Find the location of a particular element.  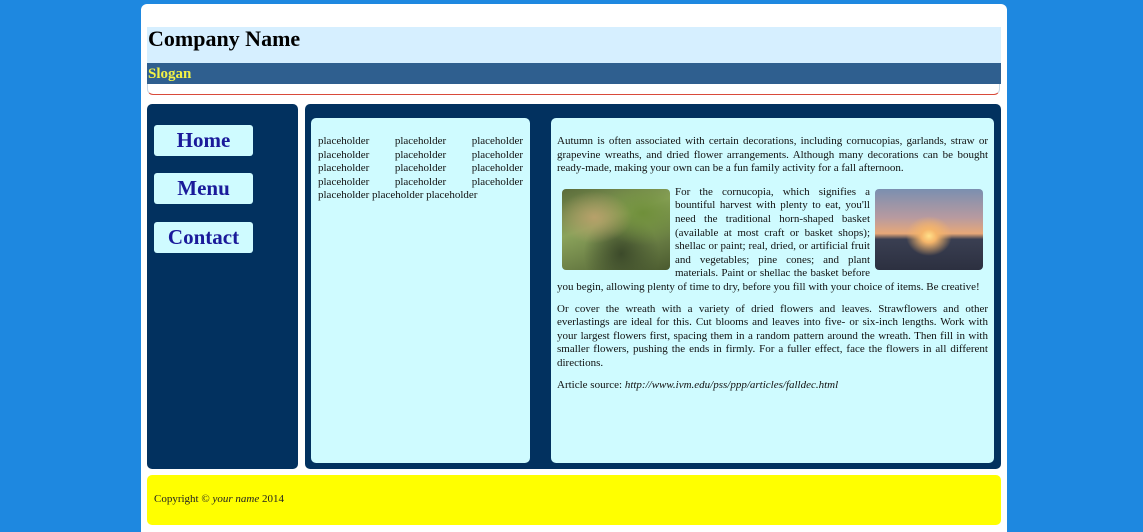

sidebar-nav: Home Menu Contact is located at coordinates (222, 286).